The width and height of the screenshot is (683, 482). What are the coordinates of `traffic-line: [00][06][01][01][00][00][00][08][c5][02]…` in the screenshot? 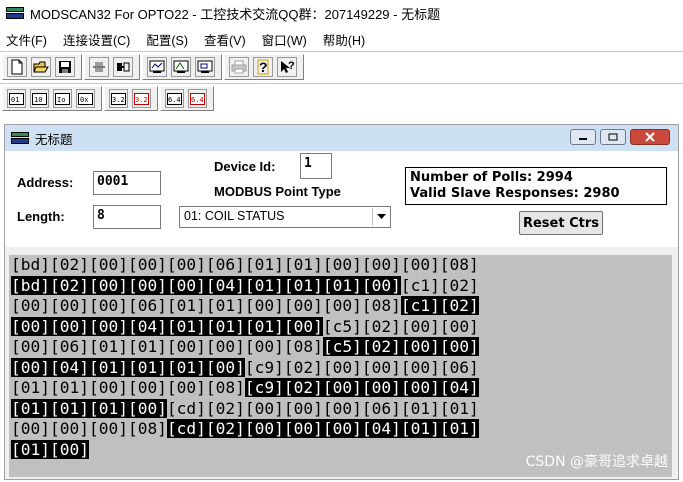 It's located at (340, 347).